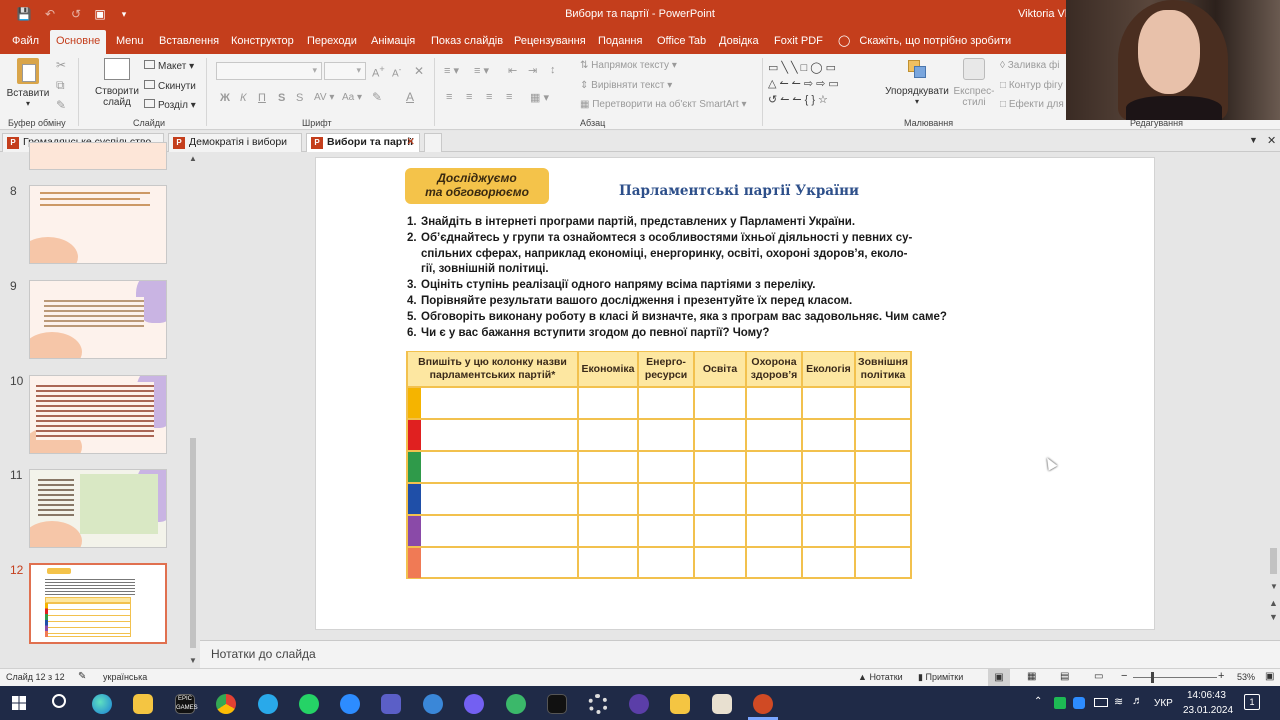  Describe the element at coordinates (332, 42) in the screenshot. I see `tab-transitions: Переходи` at that location.